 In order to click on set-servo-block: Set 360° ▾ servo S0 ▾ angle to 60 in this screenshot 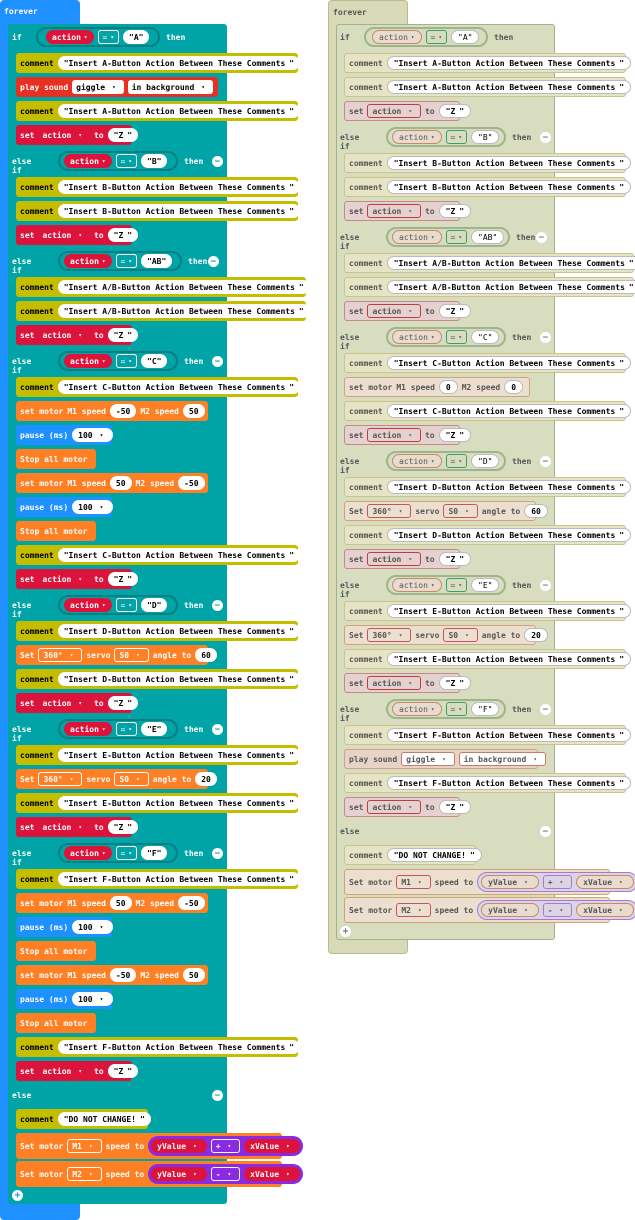, I will do `click(116, 655)`.